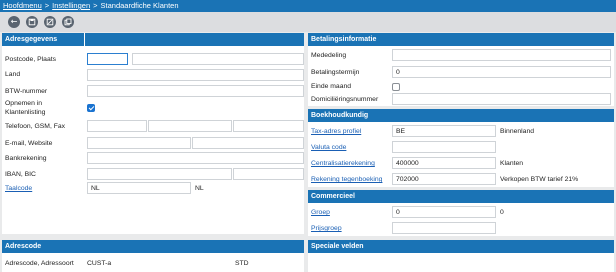 The width and height of the screenshot is (616, 272). I want to click on toolbar: ←, so click(308, 22).